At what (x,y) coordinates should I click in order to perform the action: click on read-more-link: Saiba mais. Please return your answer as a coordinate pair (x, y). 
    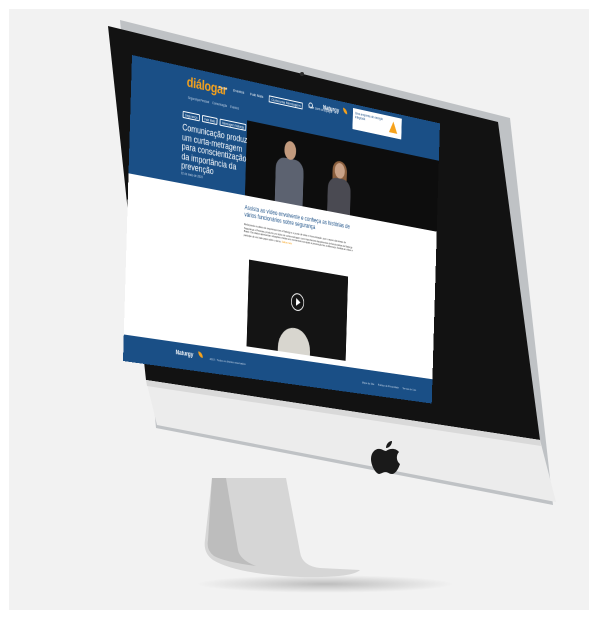
    Looking at the image, I should click on (287, 242).